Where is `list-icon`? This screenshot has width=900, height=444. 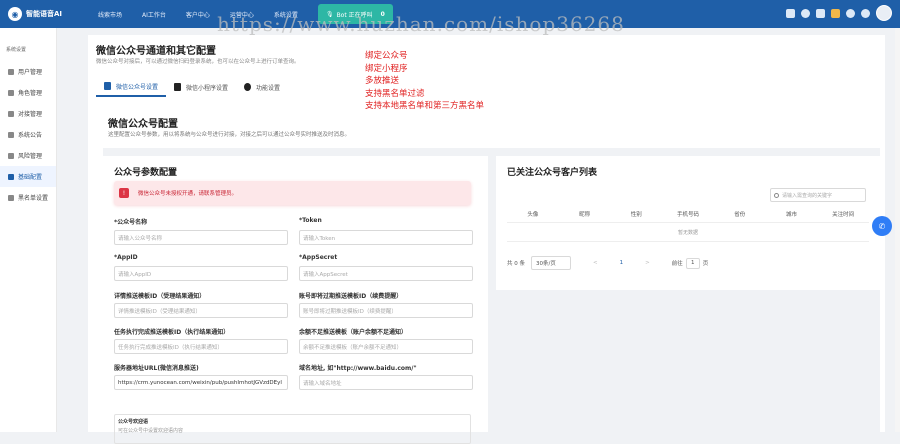 list-icon is located at coordinates (11, 197).